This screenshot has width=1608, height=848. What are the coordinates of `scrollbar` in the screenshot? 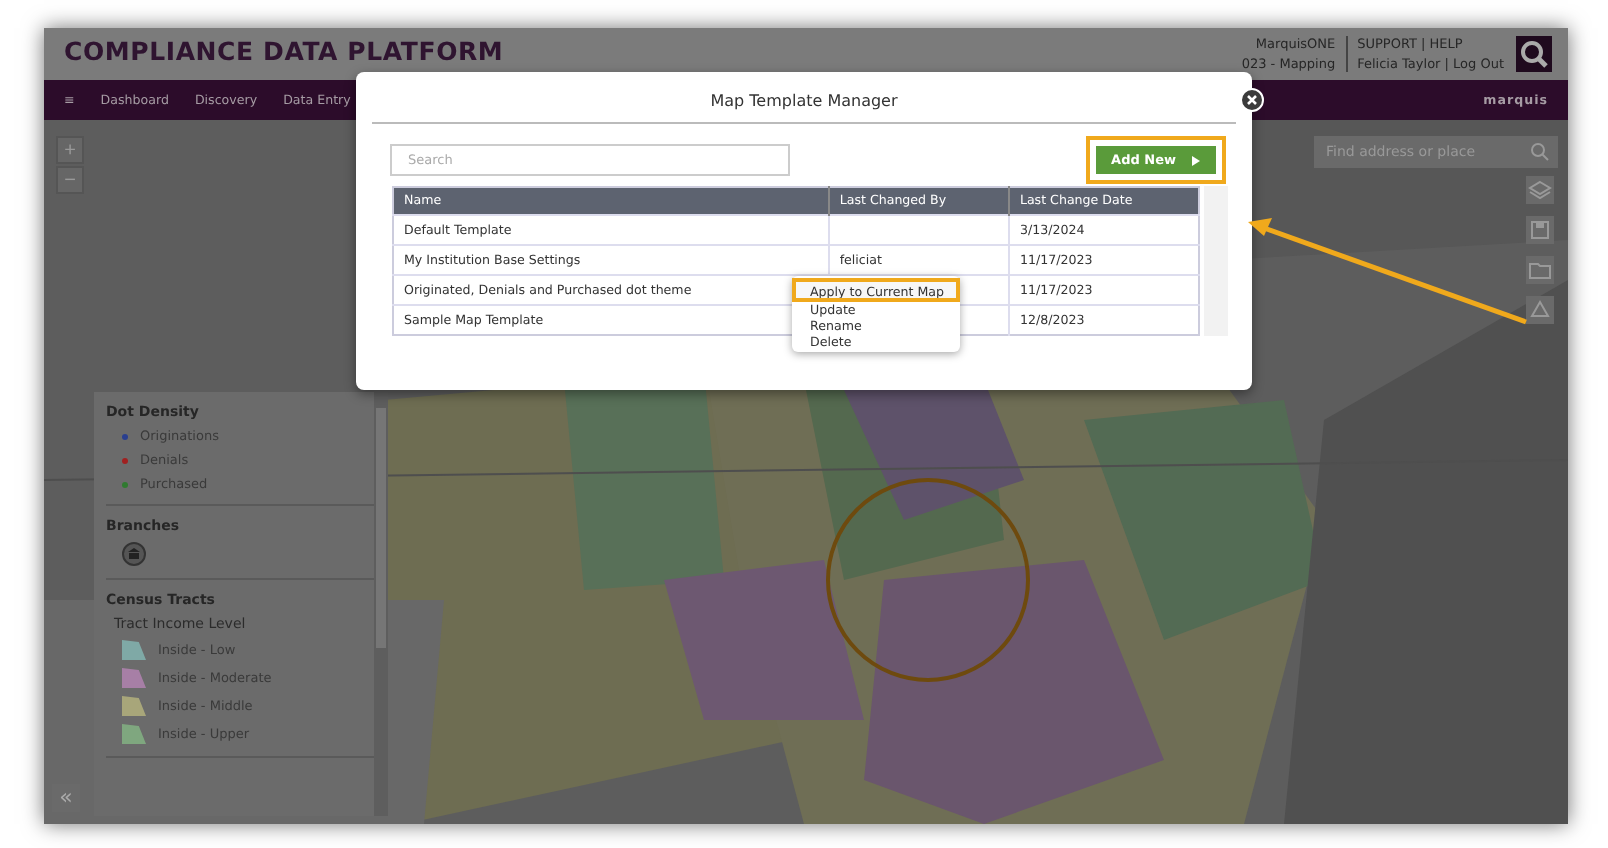 It's located at (1216, 261).